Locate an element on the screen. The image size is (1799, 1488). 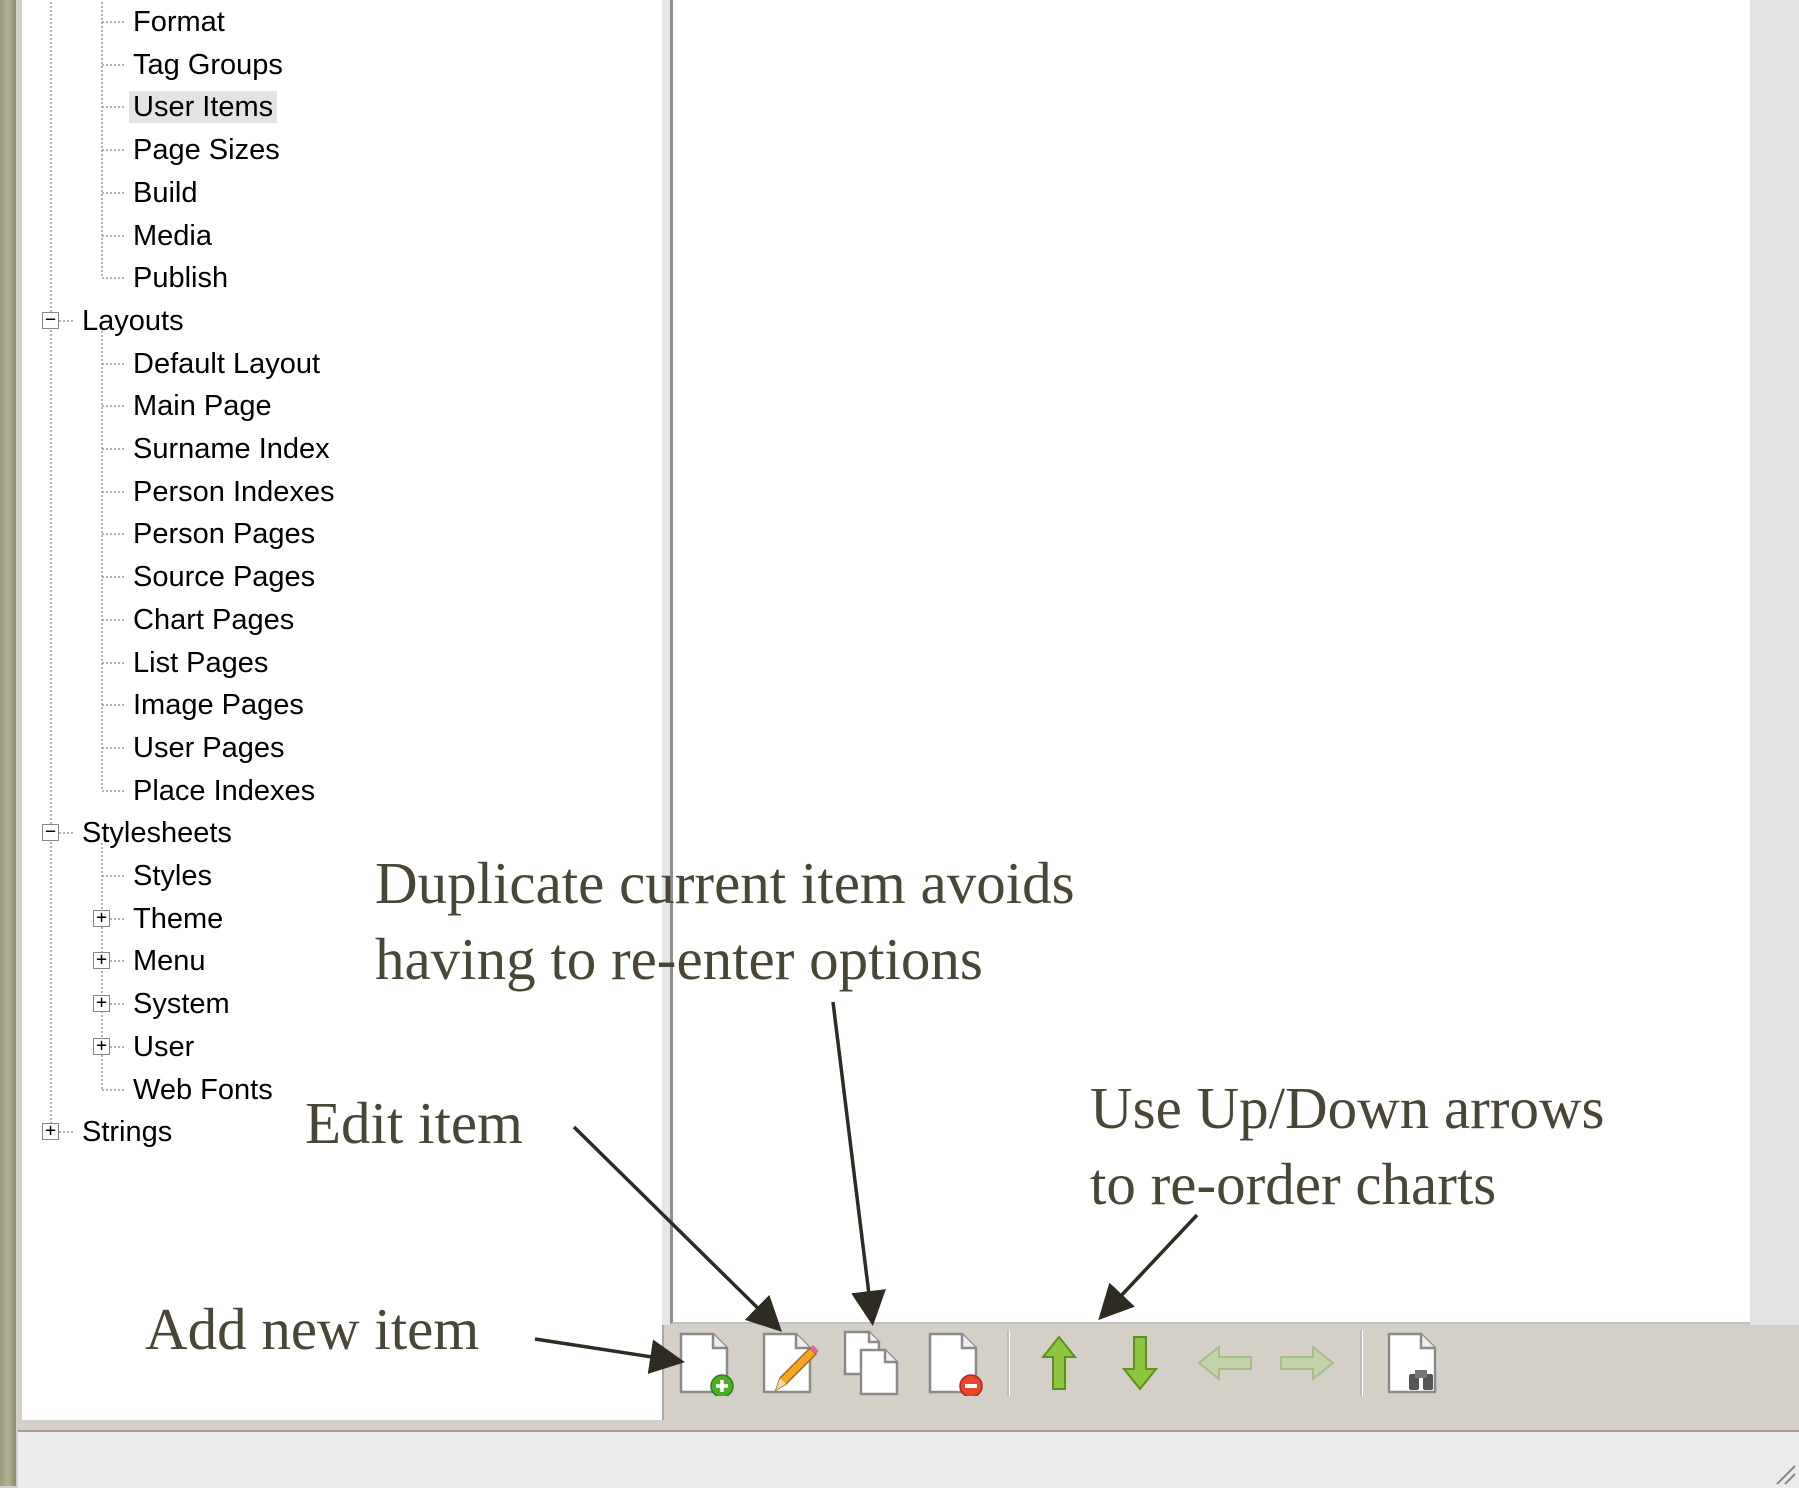
arrow-right-icon is located at coordinates (1307, 1363).